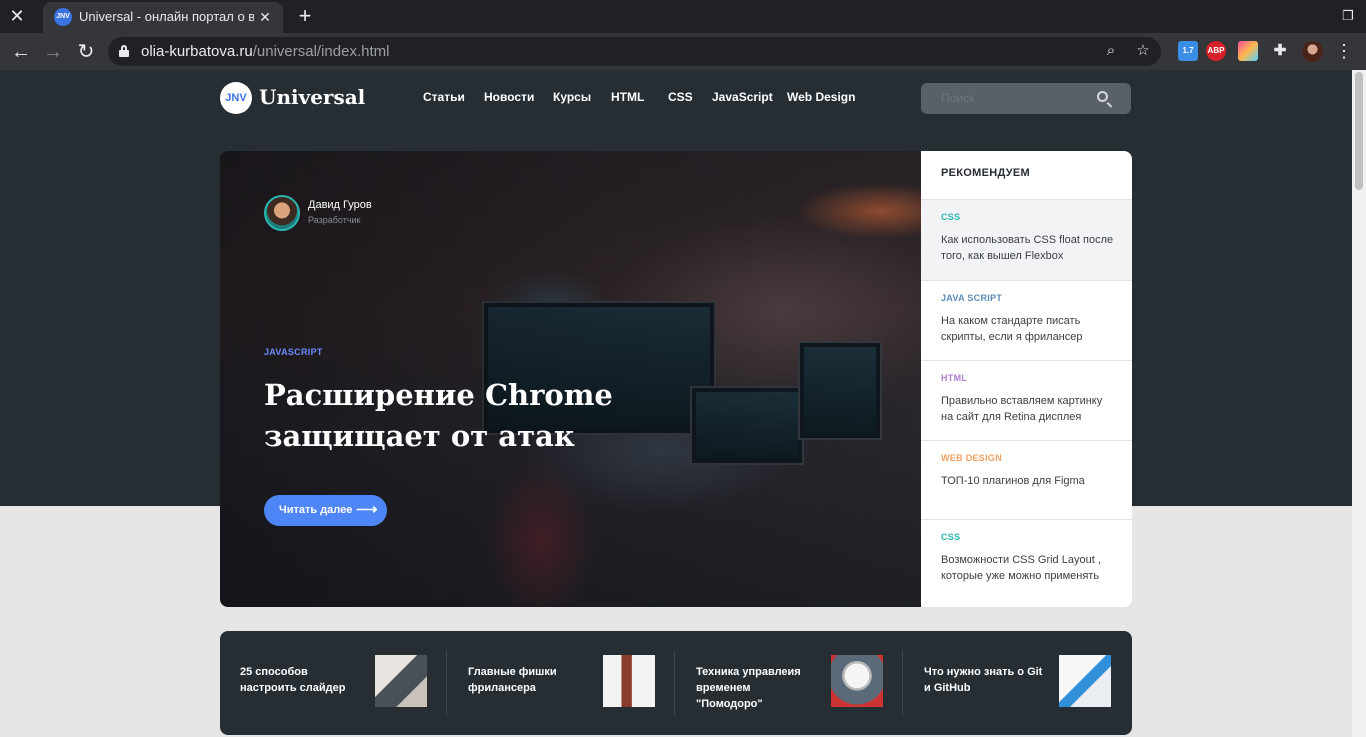 This screenshot has width=1366, height=737. I want to click on featured-item: Главные фишки фрилансера, so click(562, 683).